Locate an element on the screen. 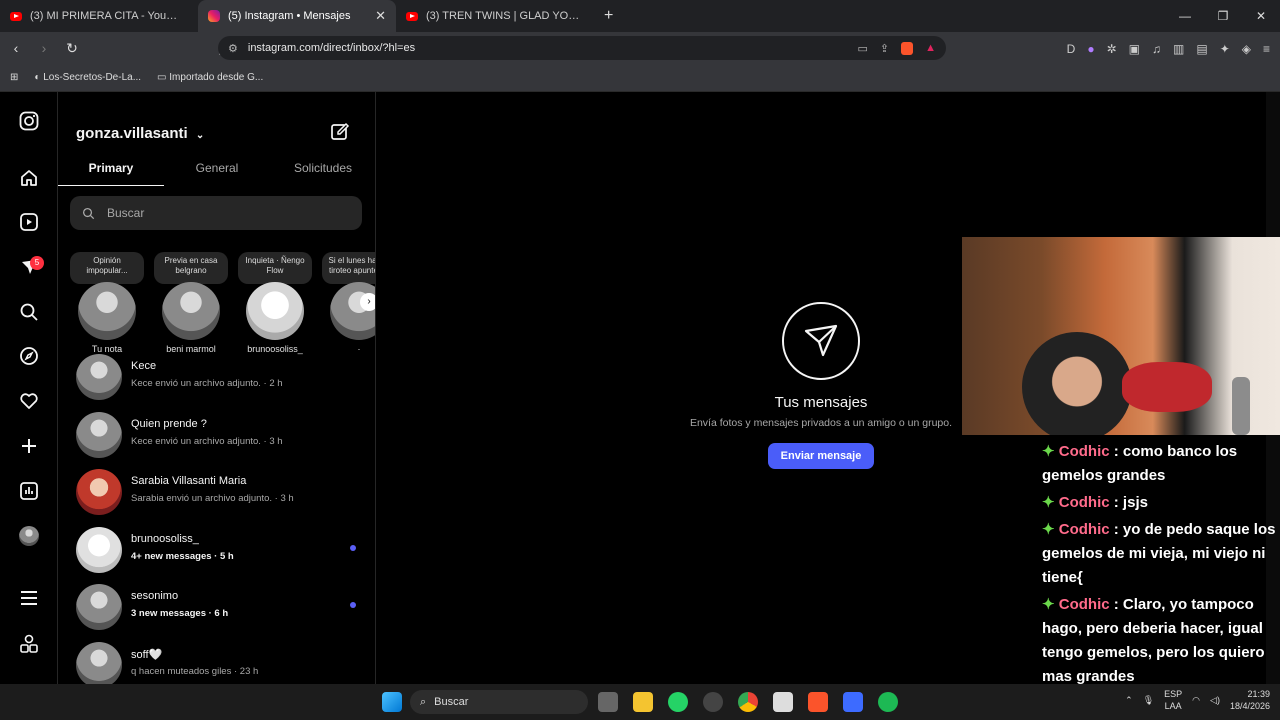 Image resolution: width=1280 pixels, height=720 pixels. tab-youtube-1: (3) MI PRIMERA CITA - YouTube is located at coordinates (99, 16).